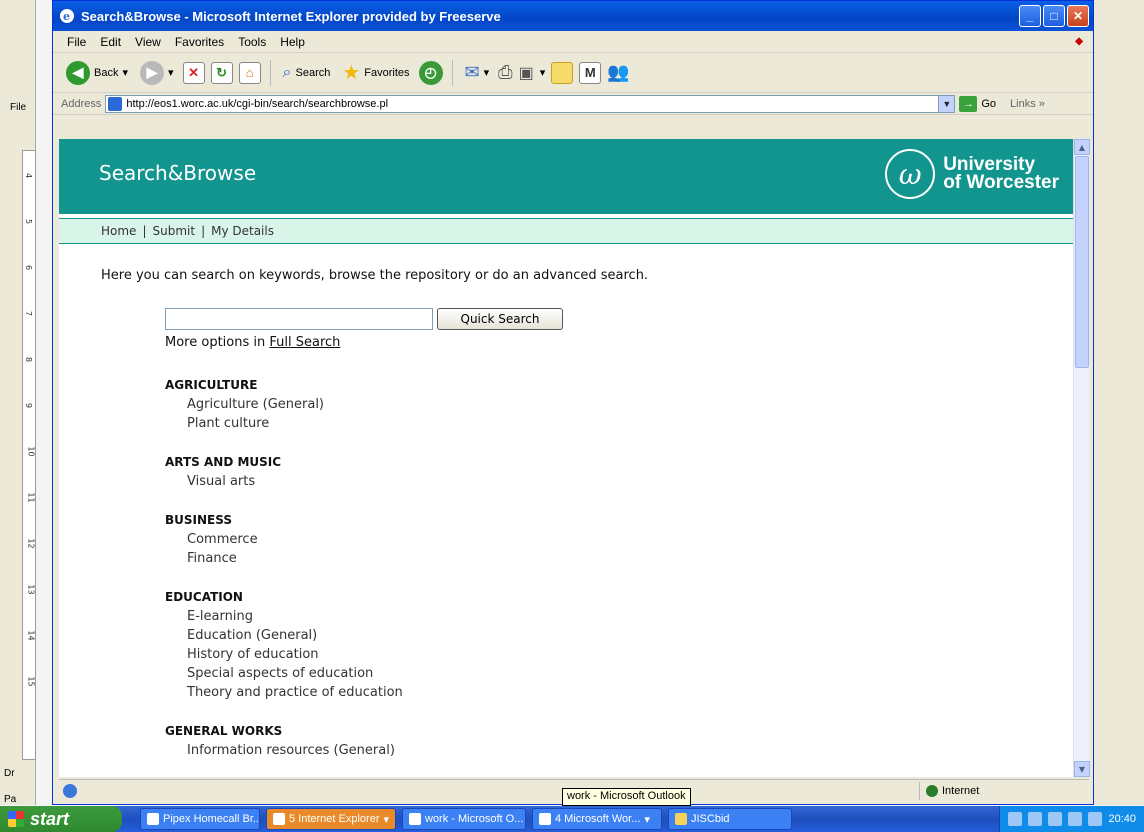 This screenshot has height=832, width=1144. What do you see at coordinates (573, 42) in the screenshot?
I see `menu-bar: File Edit View Favorites Tools Help ◆` at bounding box center [573, 42].